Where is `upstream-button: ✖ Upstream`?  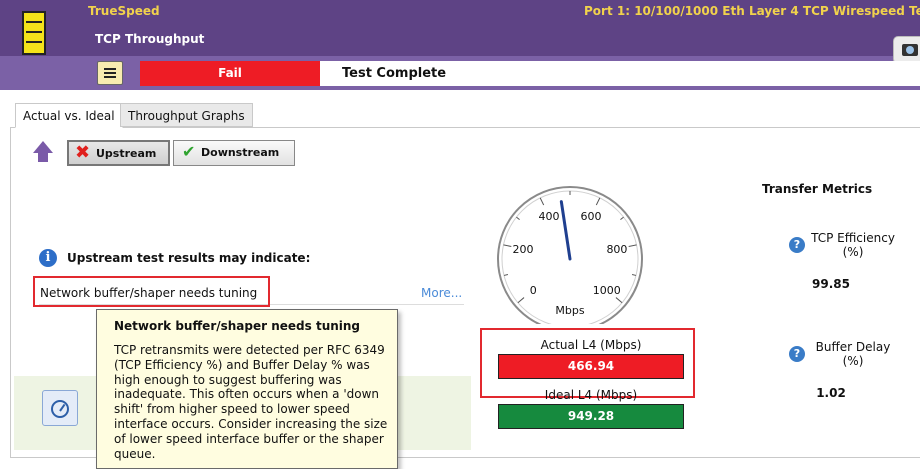
upstream-button: ✖ Upstream is located at coordinates (118, 153).